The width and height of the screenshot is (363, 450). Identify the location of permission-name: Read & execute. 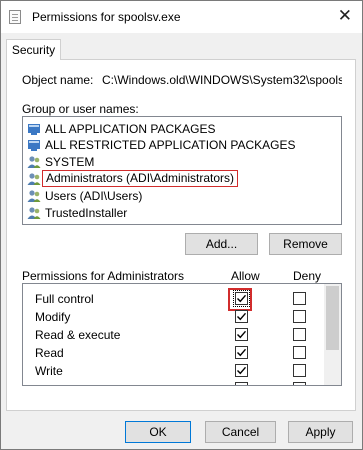
(78, 335).